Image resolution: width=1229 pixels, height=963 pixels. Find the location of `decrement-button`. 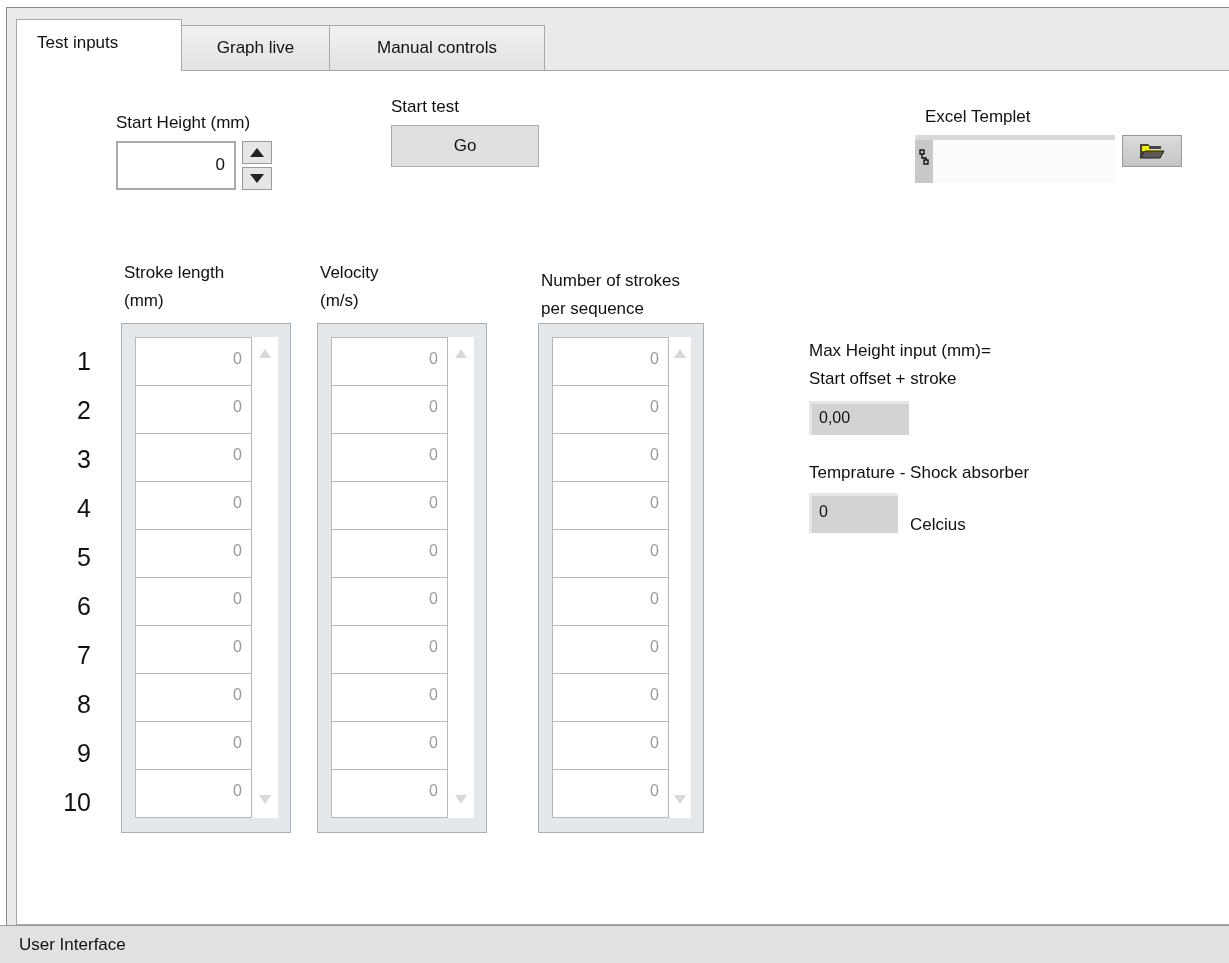

decrement-button is located at coordinates (257, 178).